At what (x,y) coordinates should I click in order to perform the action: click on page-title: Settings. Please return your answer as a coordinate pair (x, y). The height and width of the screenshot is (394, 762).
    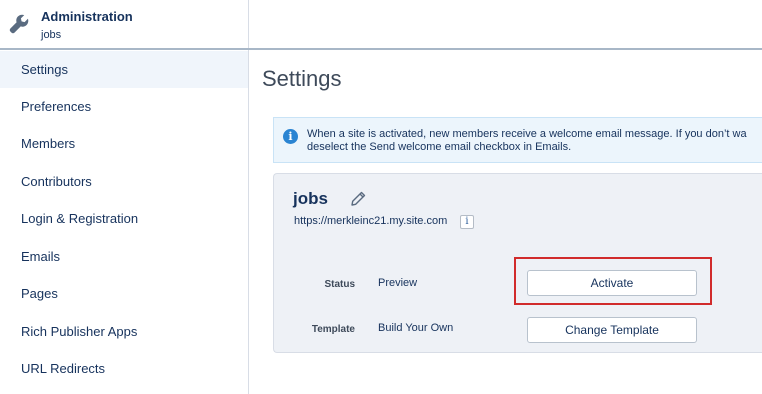
    Looking at the image, I should click on (302, 78).